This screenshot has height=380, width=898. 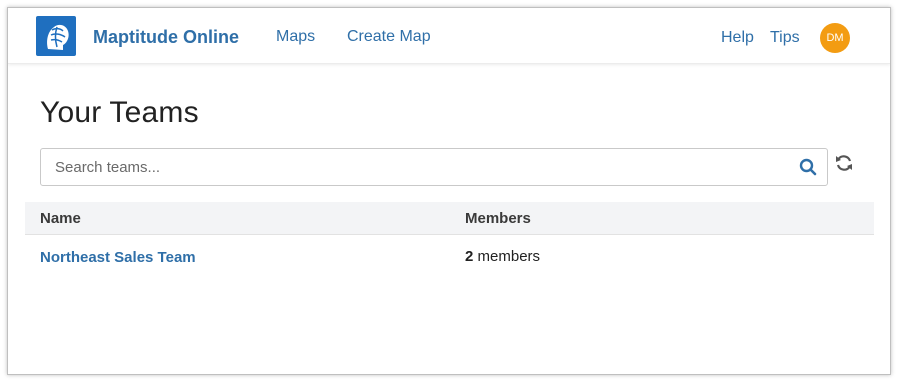 What do you see at coordinates (808, 167) in the screenshot?
I see `search-icon` at bounding box center [808, 167].